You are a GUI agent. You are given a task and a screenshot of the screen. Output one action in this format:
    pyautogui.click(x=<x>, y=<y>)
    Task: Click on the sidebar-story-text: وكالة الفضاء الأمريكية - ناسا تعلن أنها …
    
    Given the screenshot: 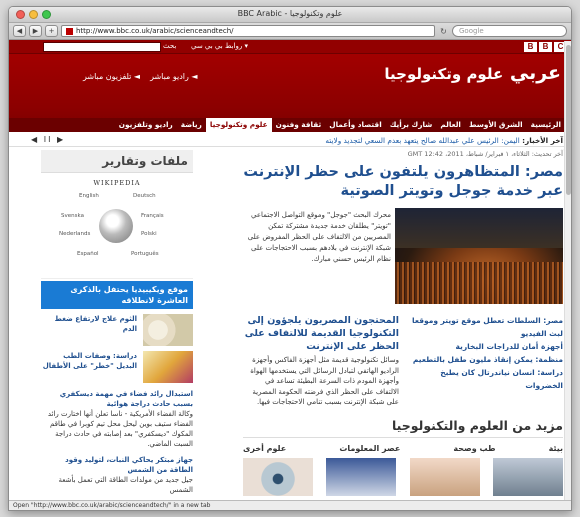 What is the action you would take?
    pyautogui.click(x=120, y=429)
    